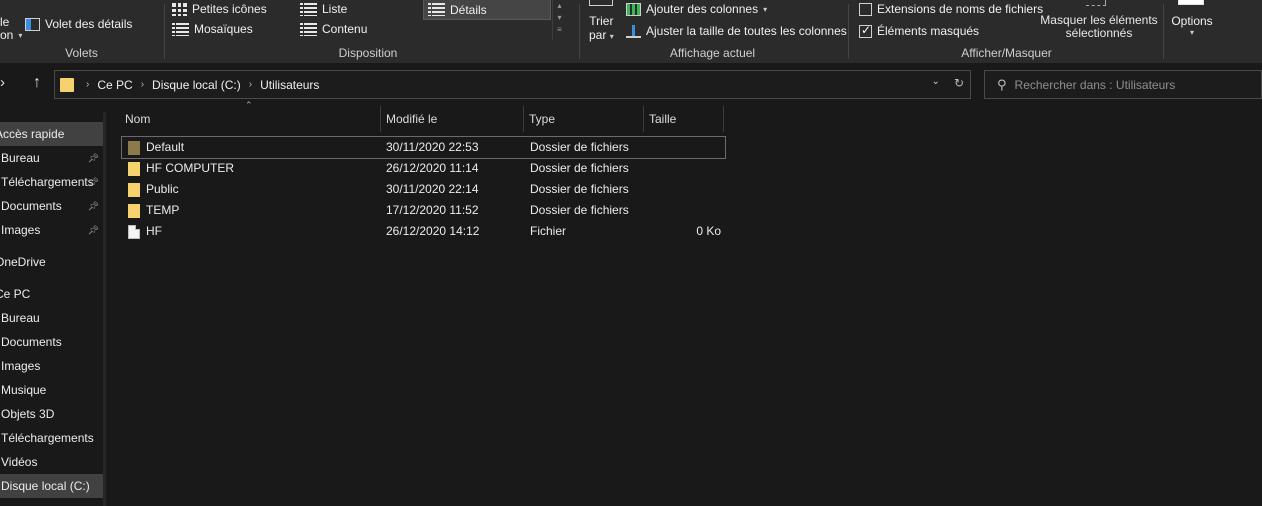 Image resolution: width=1262 pixels, height=506 pixels. Describe the element at coordinates (487, 10) in the screenshot. I see `layout-details: Détails` at that location.